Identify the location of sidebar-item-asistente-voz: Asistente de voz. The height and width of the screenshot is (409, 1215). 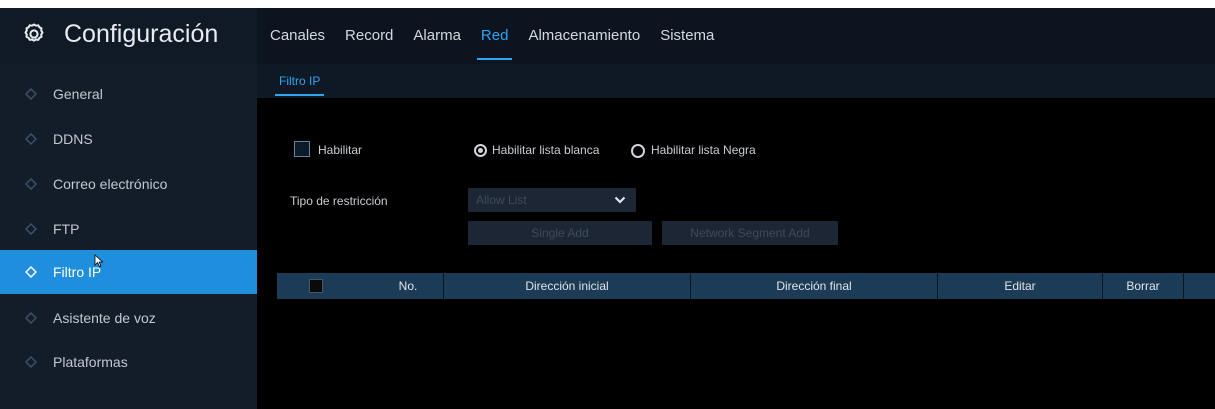
(128, 318).